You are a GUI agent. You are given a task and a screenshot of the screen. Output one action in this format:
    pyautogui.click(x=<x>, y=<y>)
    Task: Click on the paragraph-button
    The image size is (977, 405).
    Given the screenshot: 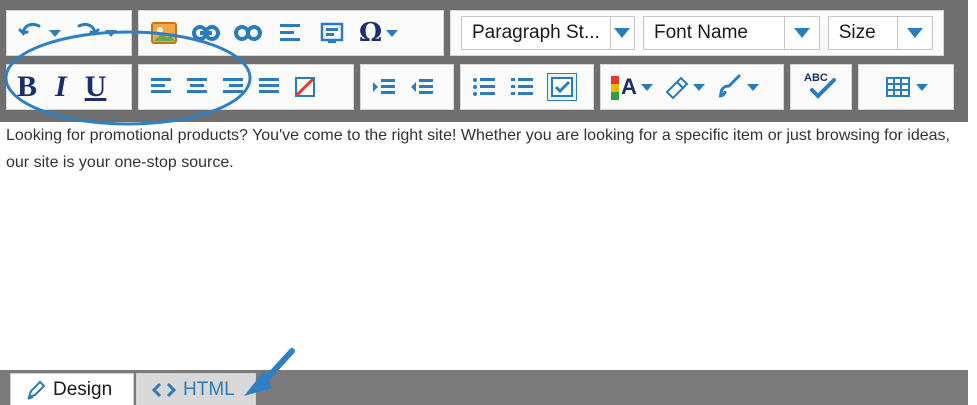 What is the action you would take?
    pyautogui.click(x=290, y=33)
    